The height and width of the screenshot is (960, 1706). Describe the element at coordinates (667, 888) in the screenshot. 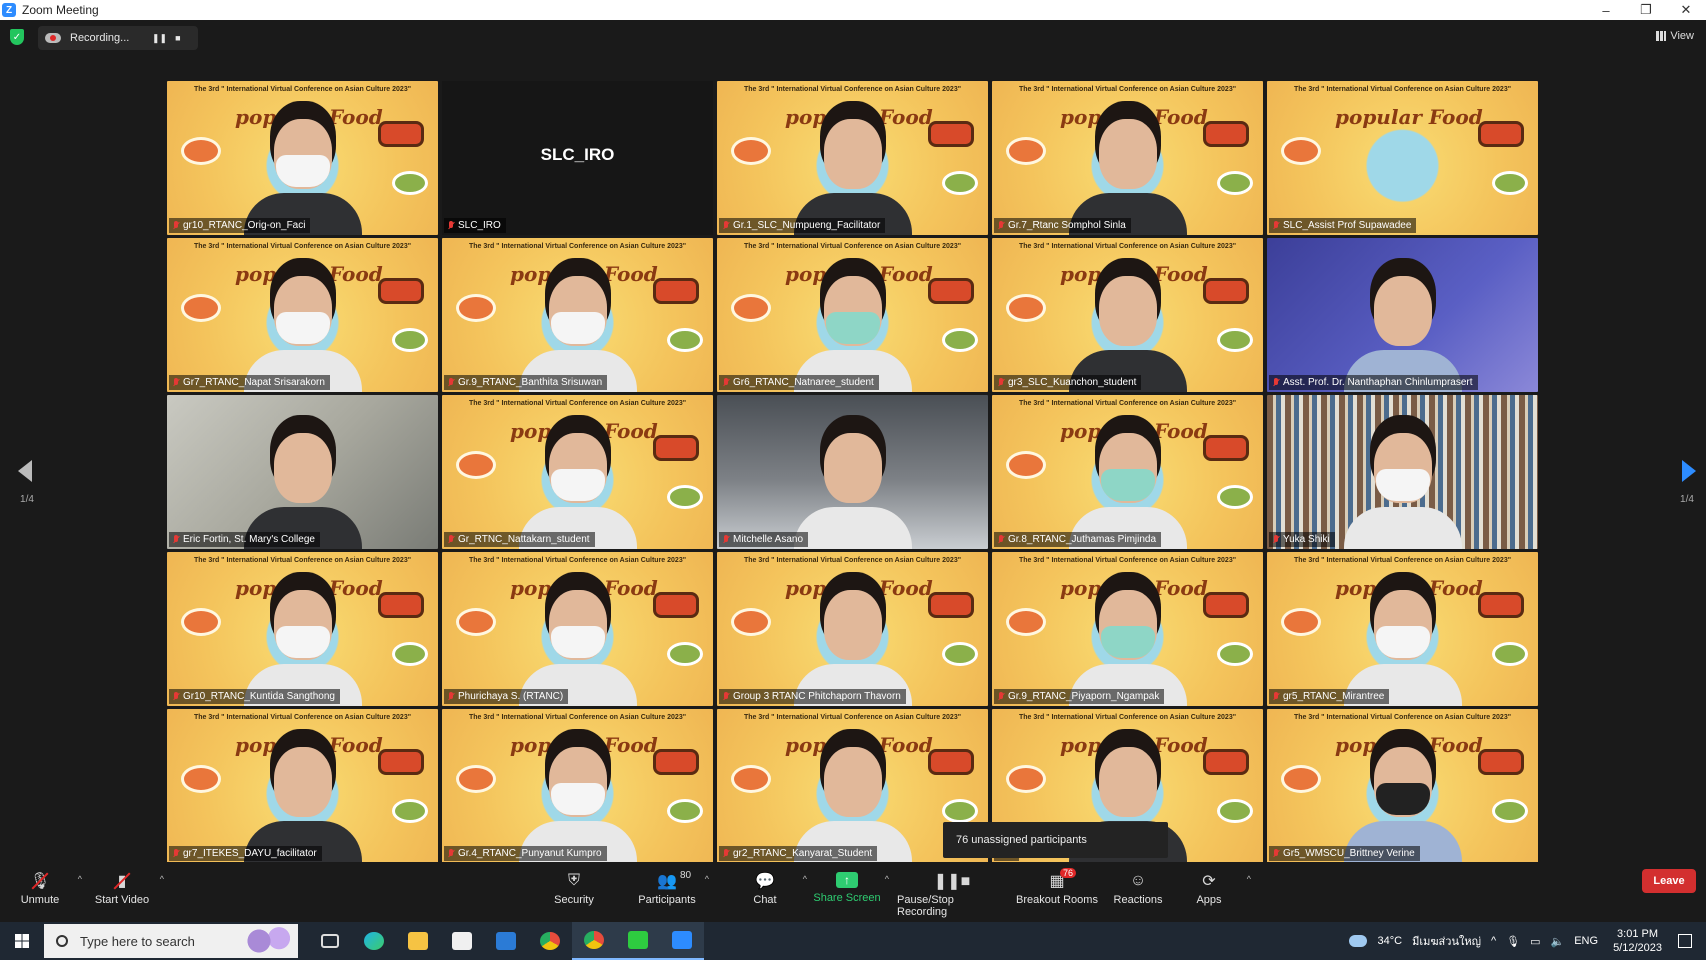

I see `participants-button: 👥 80 Participants ^` at that location.